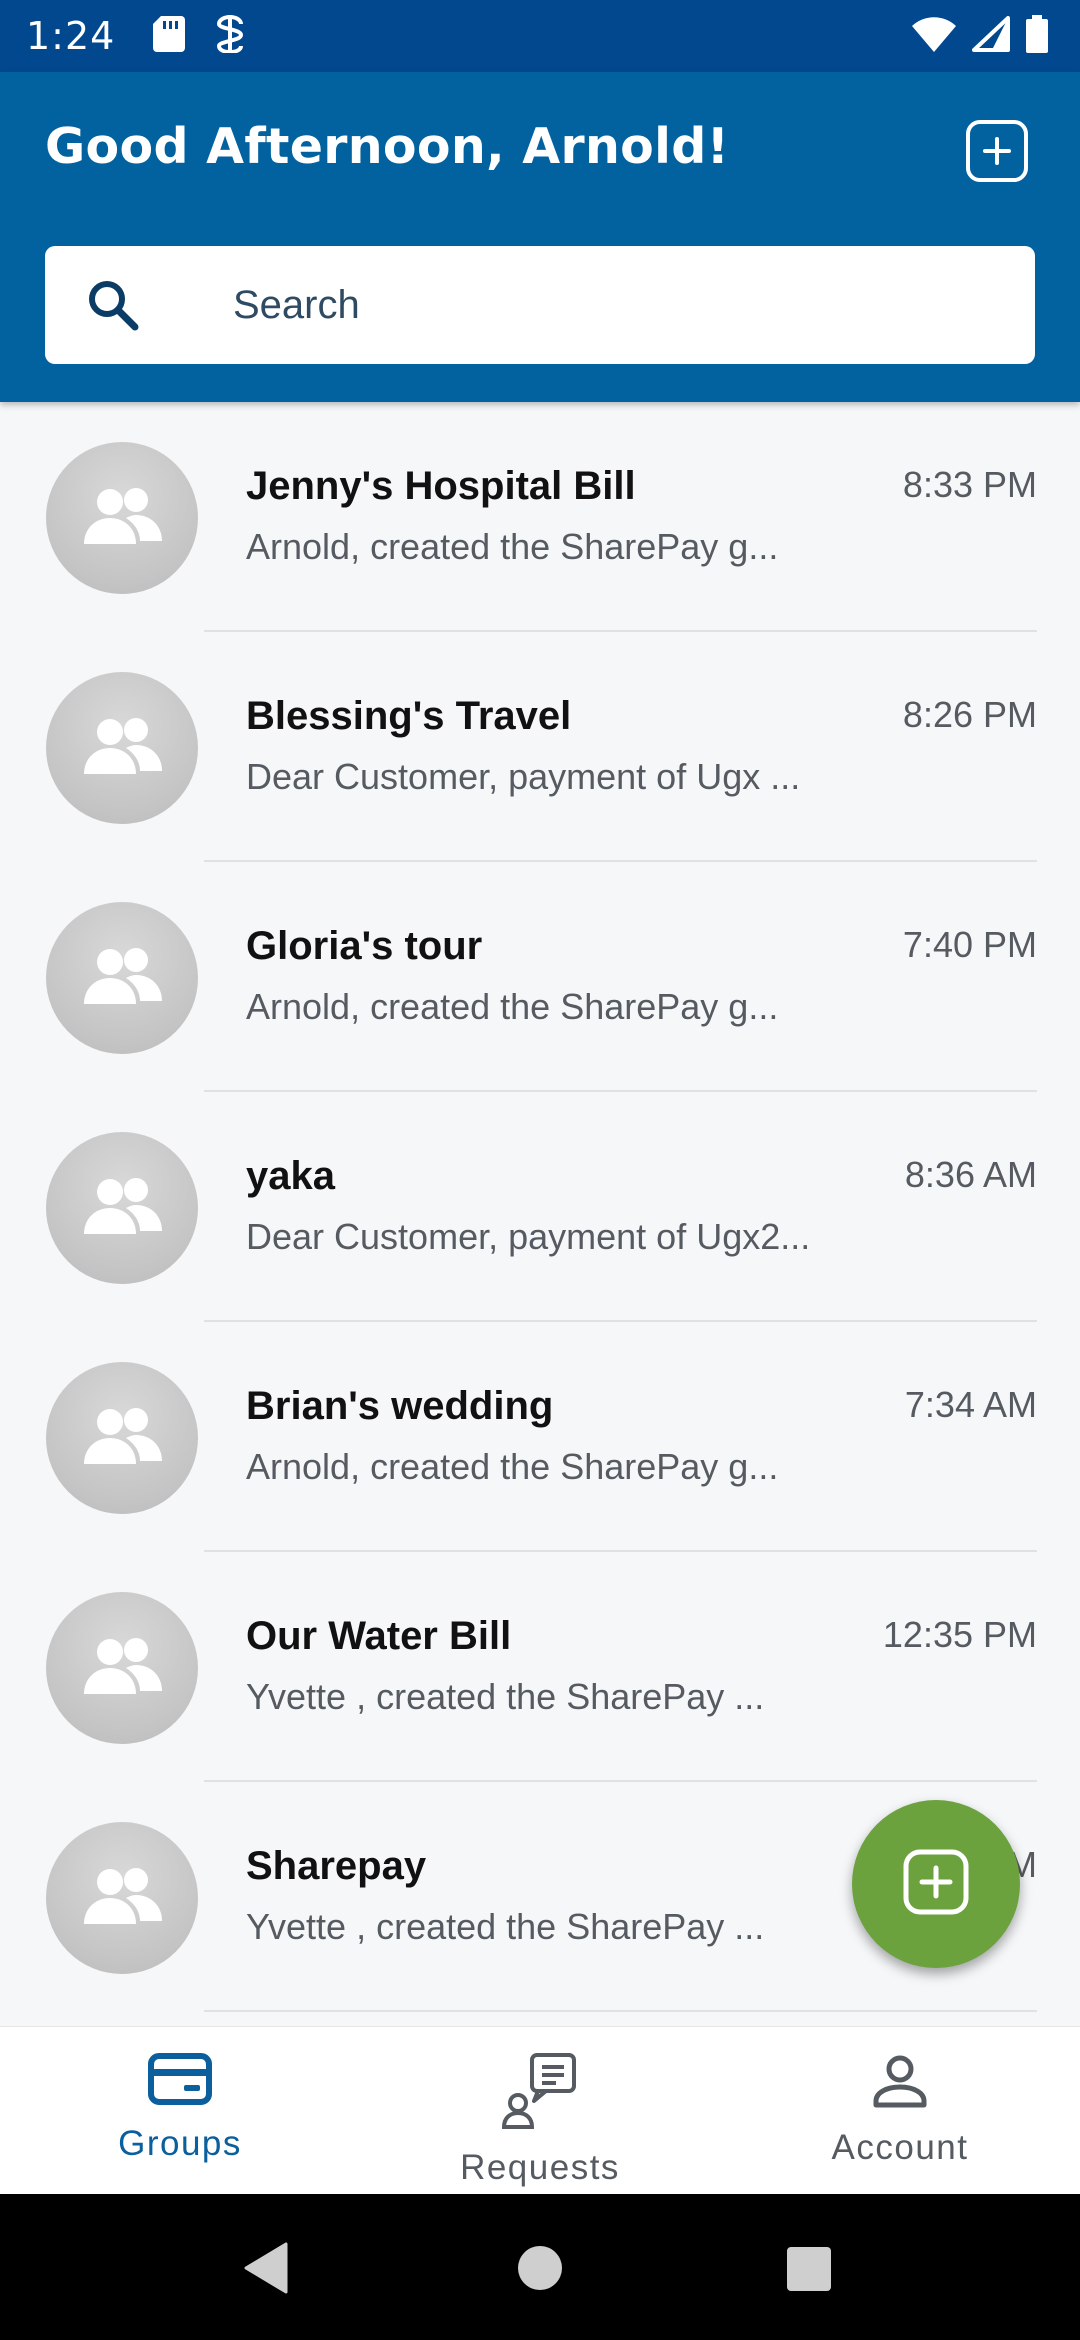  What do you see at coordinates (379, 1636) in the screenshot?
I see `group-title: Our Water Bill` at bounding box center [379, 1636].